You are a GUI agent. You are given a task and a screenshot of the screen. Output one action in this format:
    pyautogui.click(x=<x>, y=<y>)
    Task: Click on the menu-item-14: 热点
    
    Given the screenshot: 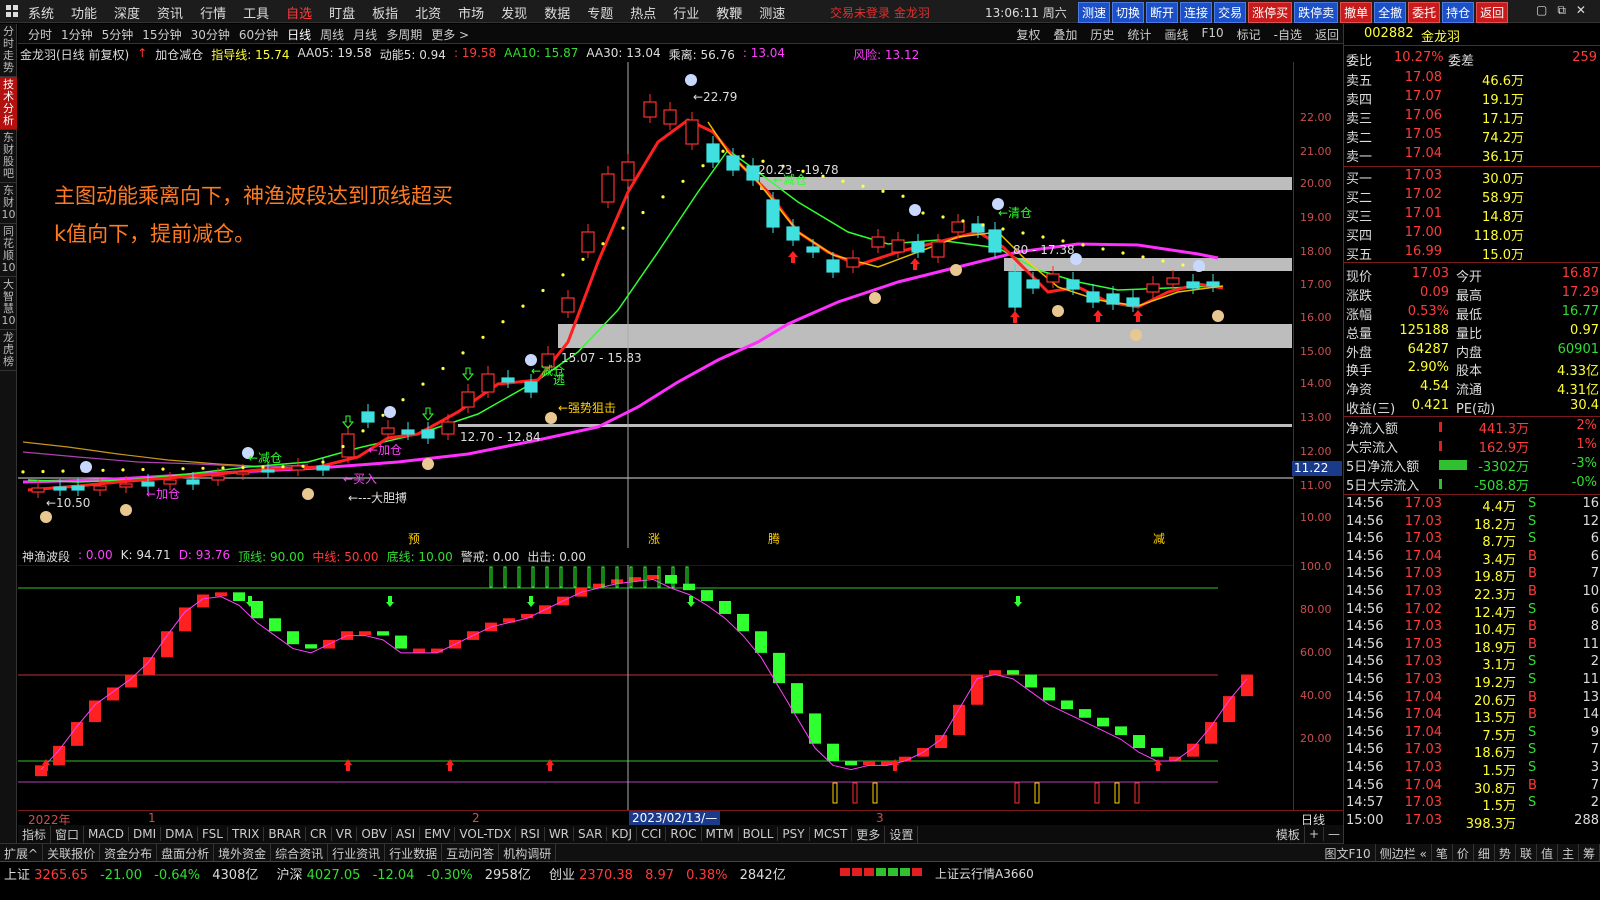 What is the action you would take?
    pyautogui.click(x=643, y=12)
    